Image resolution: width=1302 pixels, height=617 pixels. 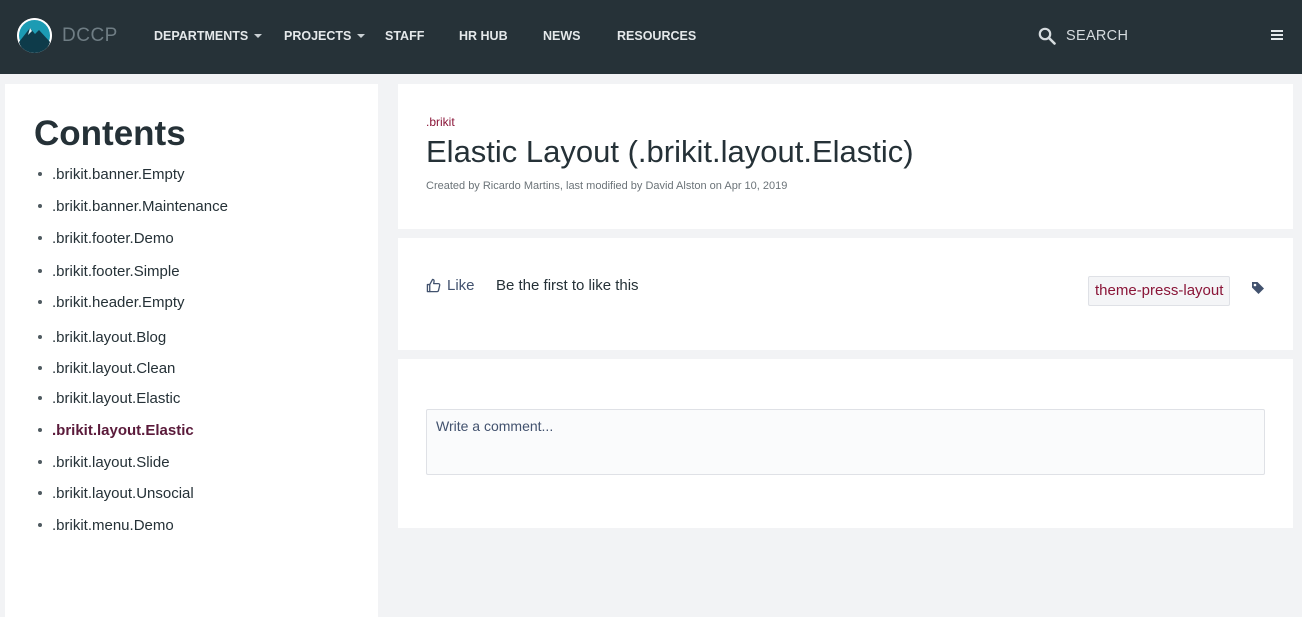 I want to click on hamburger-menu-icon, so click(x=1277, y=35).